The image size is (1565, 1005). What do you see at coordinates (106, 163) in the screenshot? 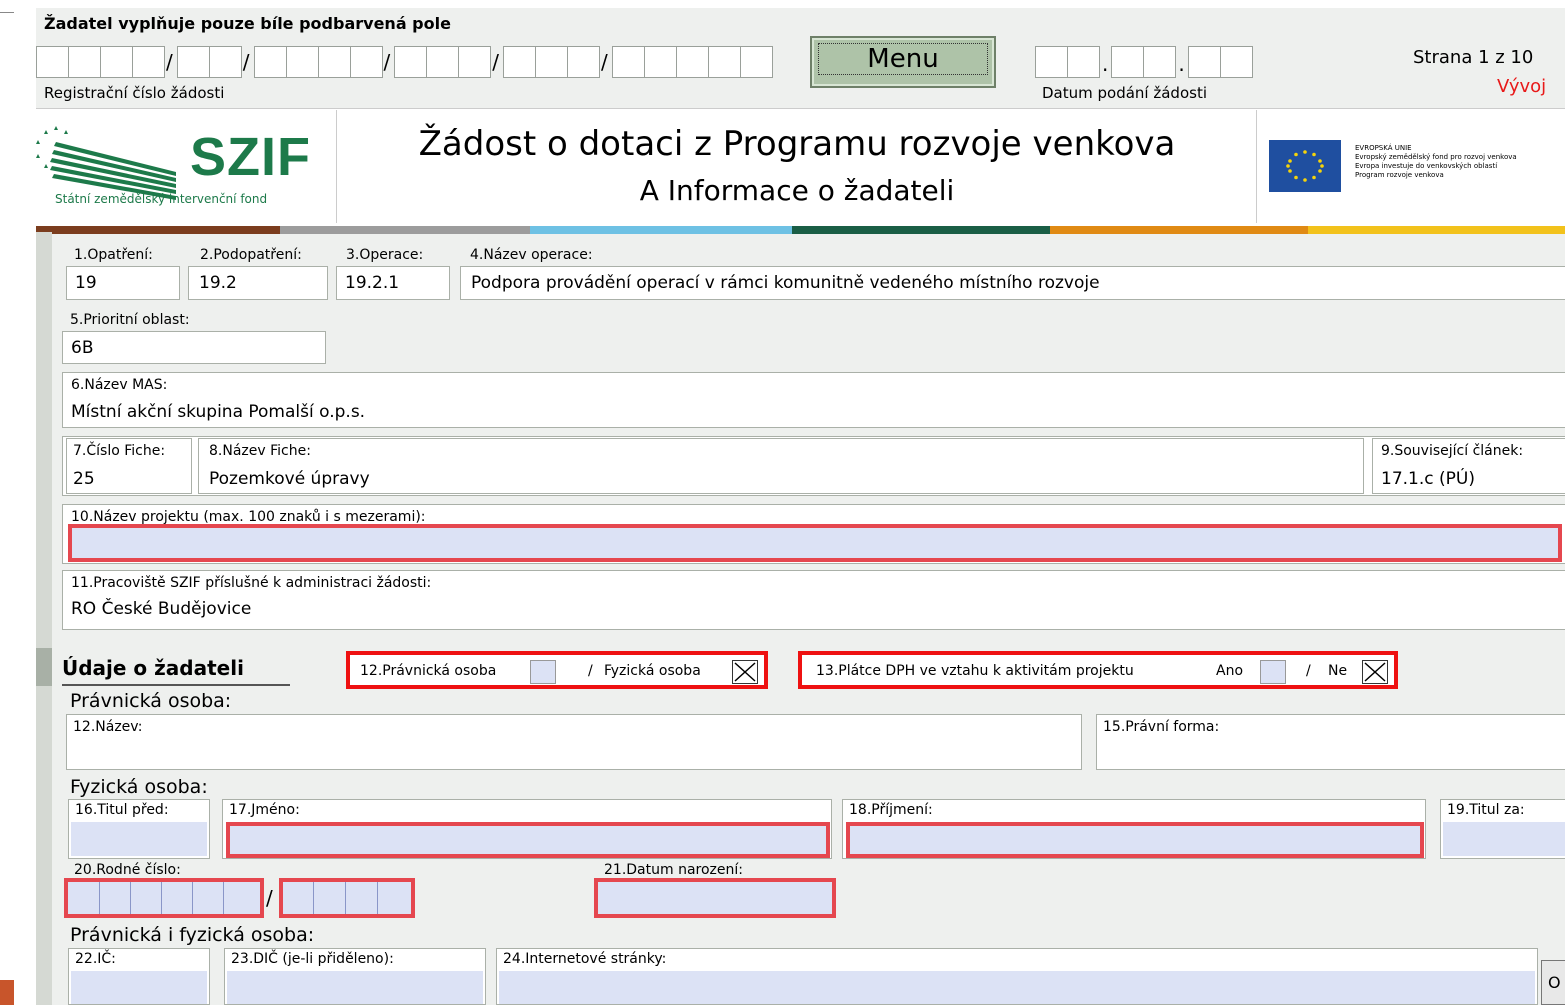
I see `szif-field-icon` at bounding box center [106, 163].